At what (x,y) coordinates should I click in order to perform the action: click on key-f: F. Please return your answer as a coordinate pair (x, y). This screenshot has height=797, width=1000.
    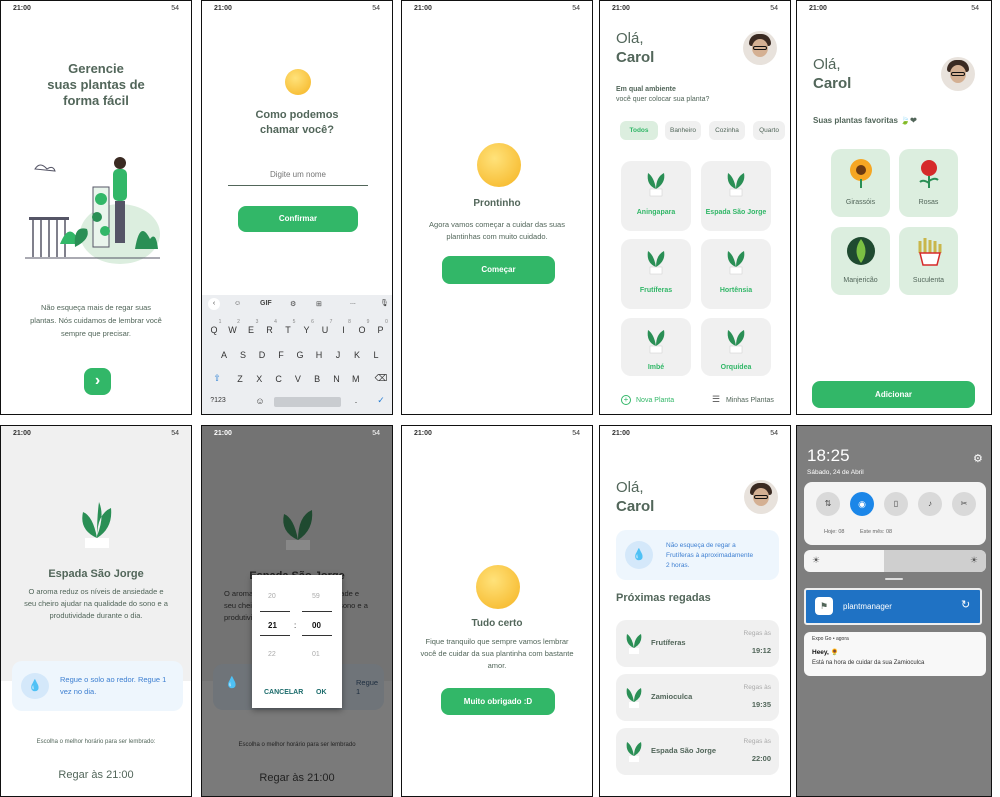
    Looking at the image, I should click on (281, 355).